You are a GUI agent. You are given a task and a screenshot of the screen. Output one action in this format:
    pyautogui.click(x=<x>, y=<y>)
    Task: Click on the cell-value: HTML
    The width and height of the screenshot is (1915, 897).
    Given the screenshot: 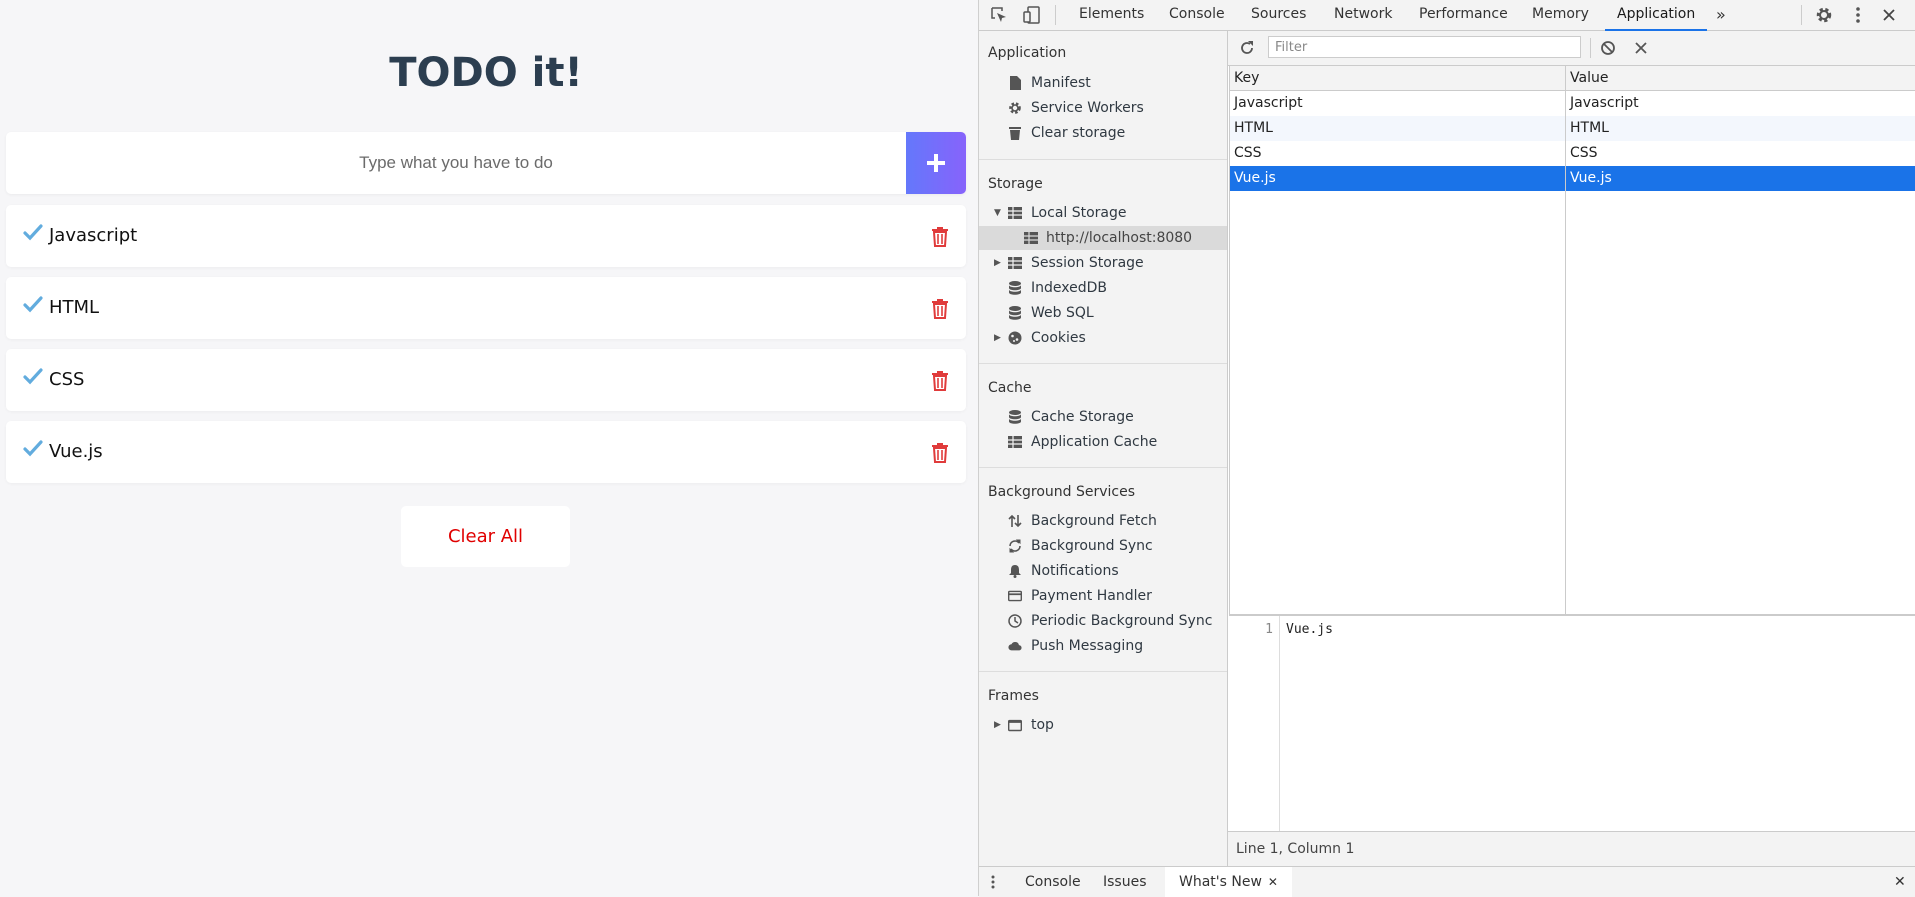 What is the action you would take?
    pyautogui.click(x=1589, y=128)
    